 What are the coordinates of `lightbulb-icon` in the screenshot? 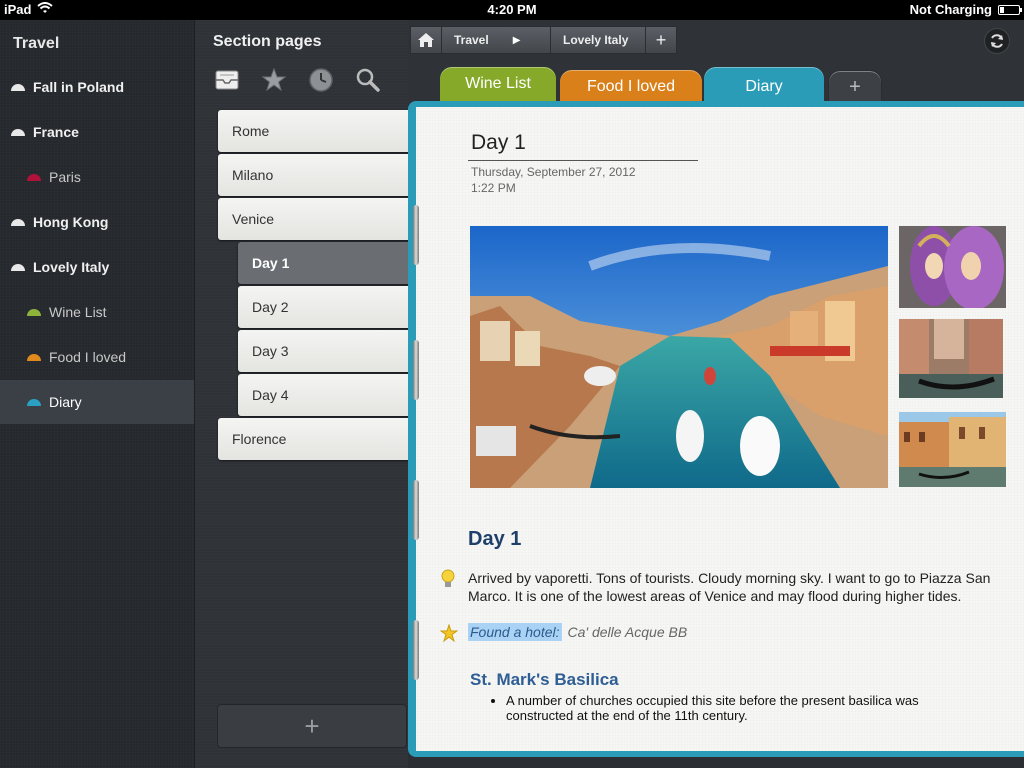 It's located at (448, 581).